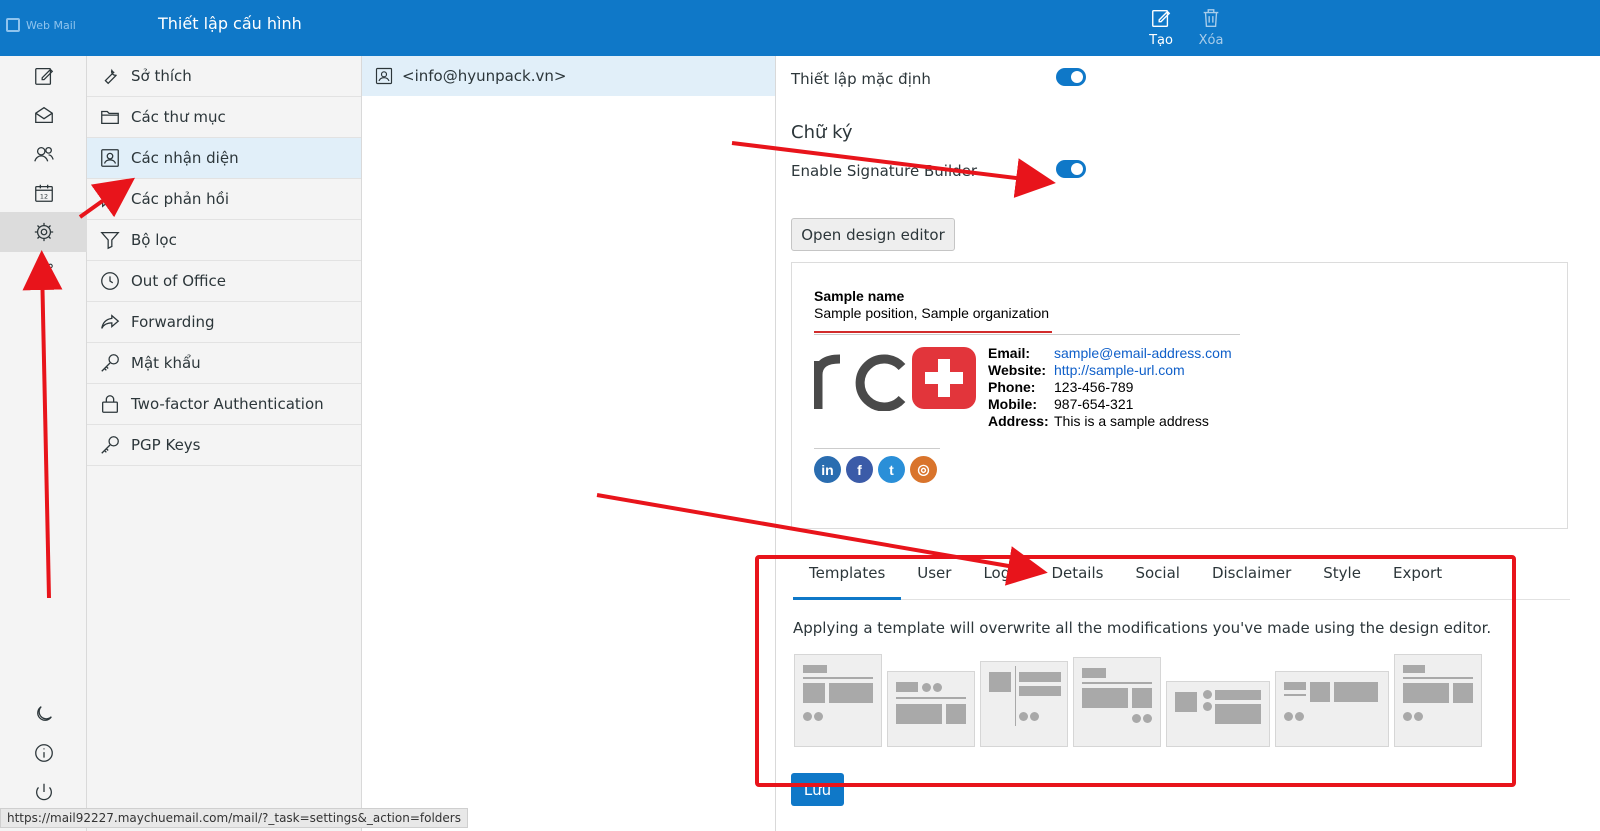 This screenshot has height=831, width=1600. What do you see at coordinates (227, 404) in the screenshot?
I see `settings-item-label: Two-factor Authentication` at bounding box center [227, 404].